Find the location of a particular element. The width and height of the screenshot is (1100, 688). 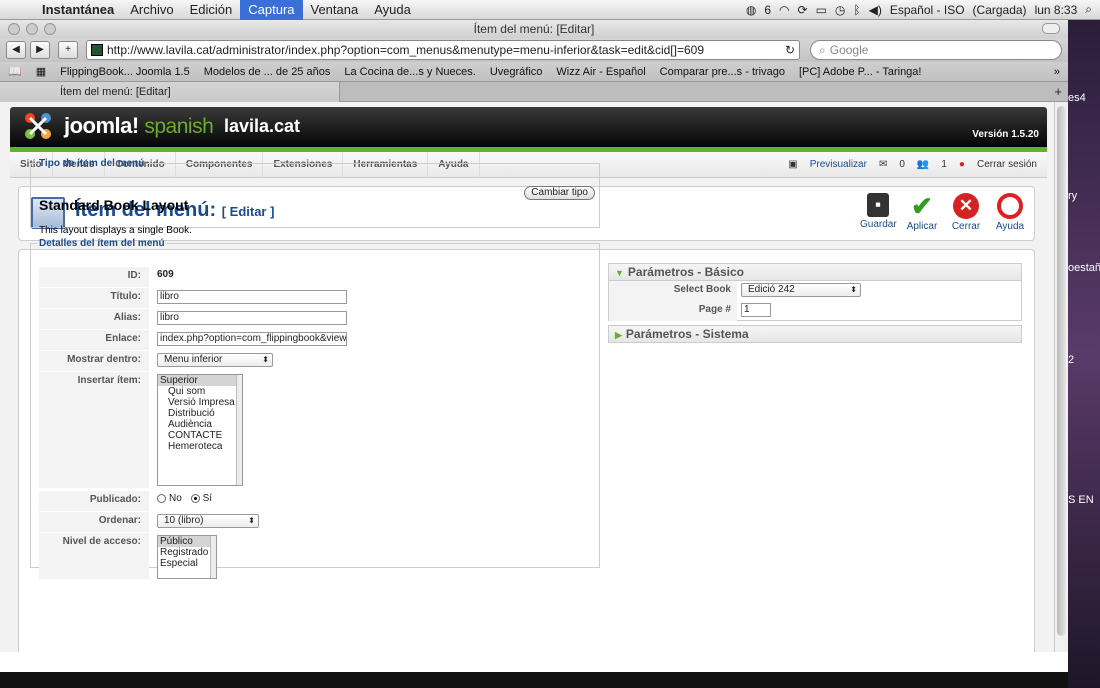

toolbar-toggle-button is located at coordinates (1051, 28).